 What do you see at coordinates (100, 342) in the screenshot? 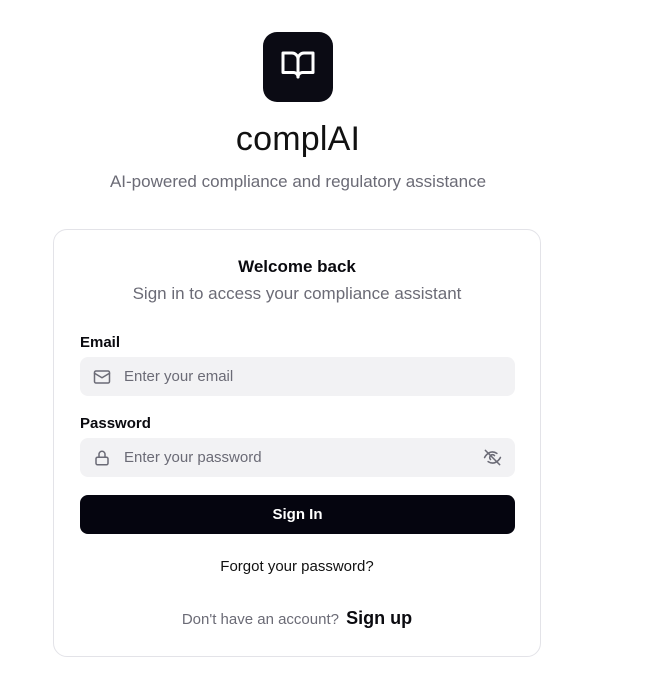
I see `email-label: Email` at bounding box center [100, 342].